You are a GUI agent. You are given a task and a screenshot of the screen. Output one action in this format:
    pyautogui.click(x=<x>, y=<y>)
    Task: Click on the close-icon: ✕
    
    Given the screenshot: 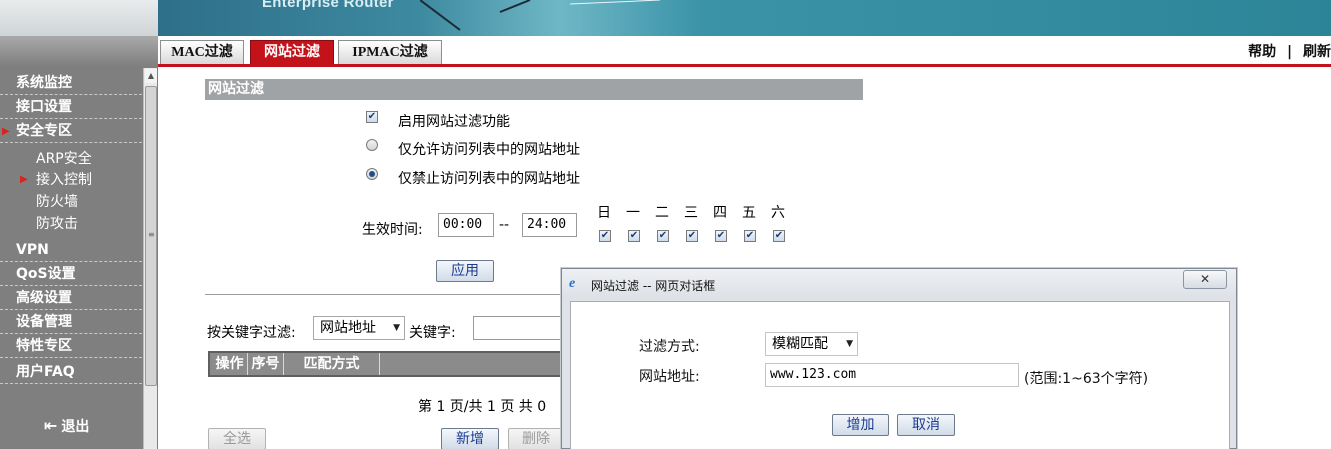 What is the action you would take?
    pyautogui.click(x=1205, y=279)
    